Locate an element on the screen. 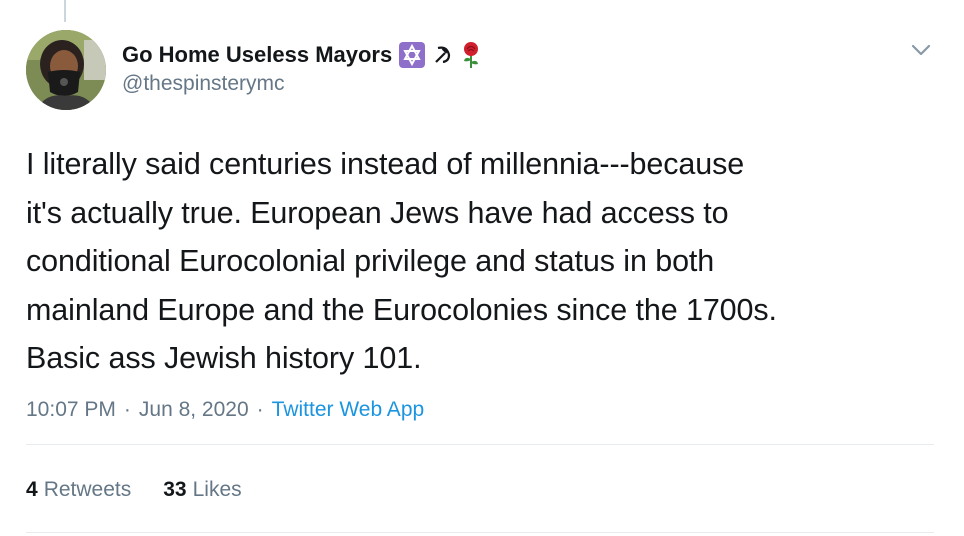 The height and width of the screenshot is (536, 964). retweets-count: 4 is located at coordinates (32, 489).